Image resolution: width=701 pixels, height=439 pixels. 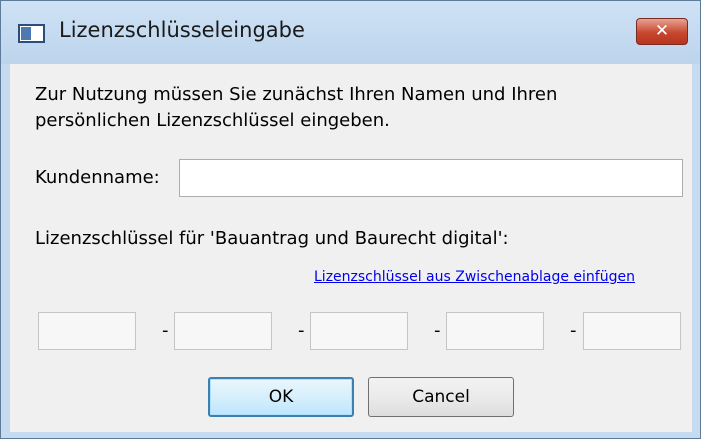 What do you see at coordinates (662, 31) in the screenshot?
I see `close-button: ✕` at bounding box center [662, 31].